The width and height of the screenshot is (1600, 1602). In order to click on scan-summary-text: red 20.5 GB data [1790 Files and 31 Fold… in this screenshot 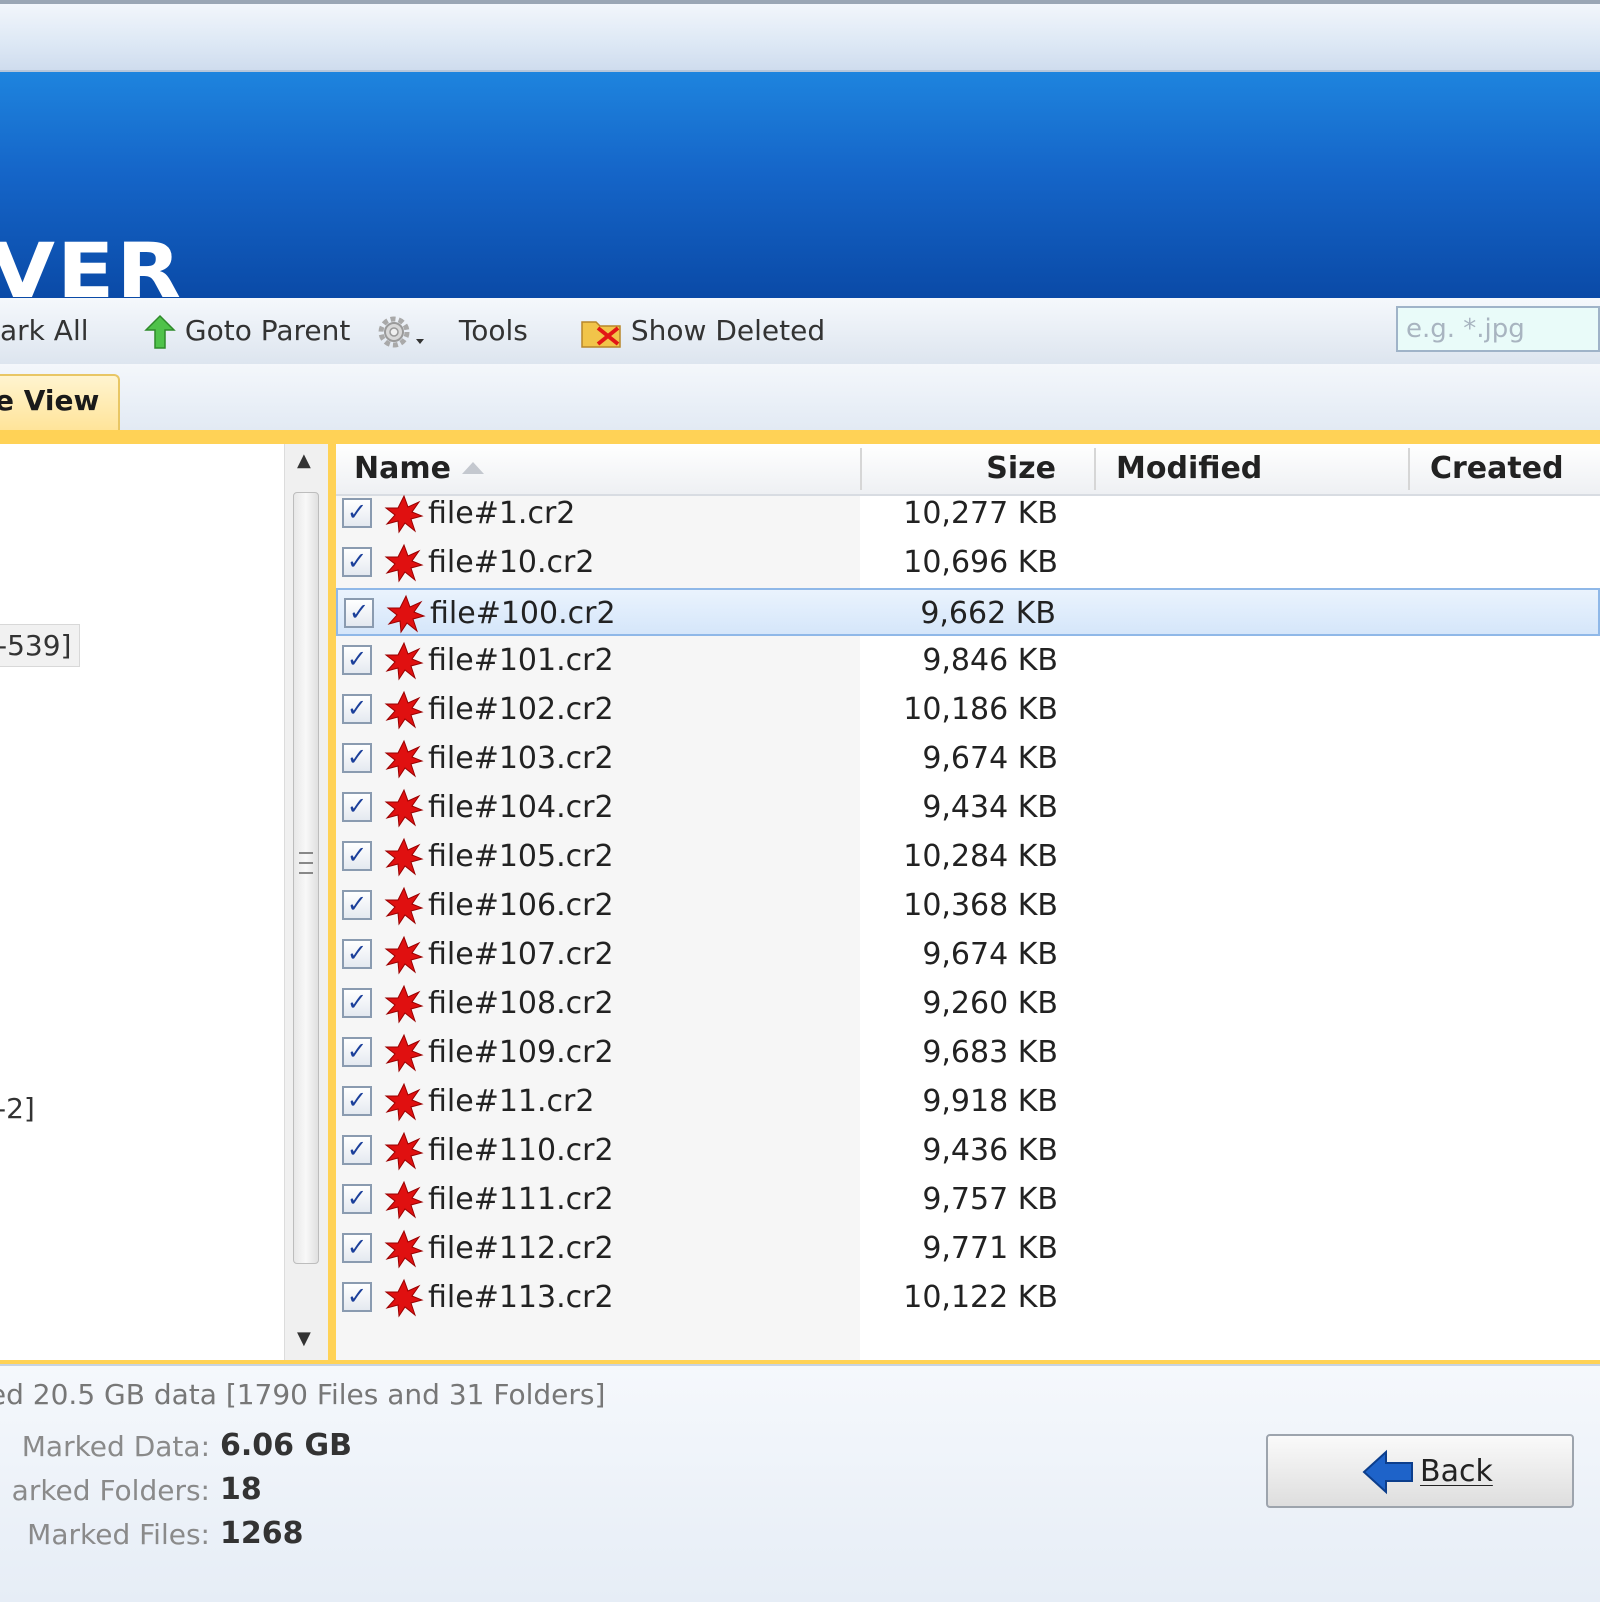, I will do `click(303, 1394)`.